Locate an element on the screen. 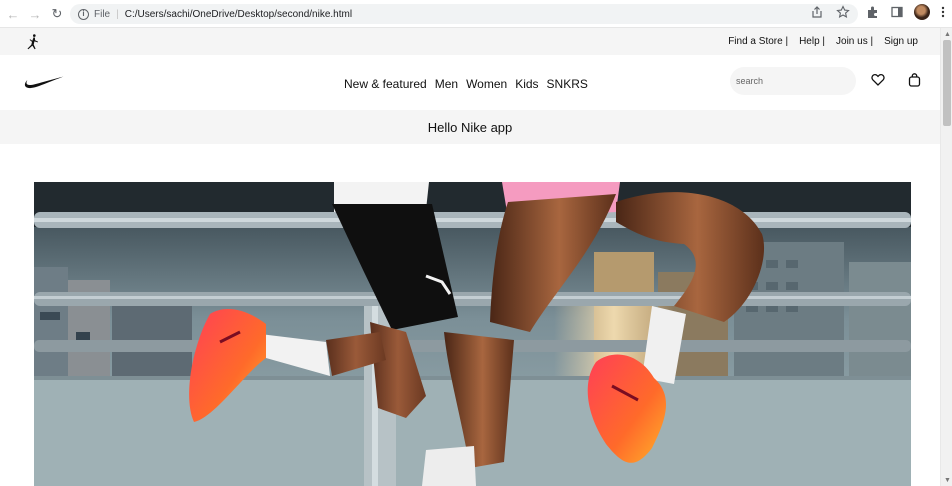 Image resolution: width=952 pixels, height=486 pixels. utility-links: Find a Store | Help | Join us | Sign up is located at coordinates (823, 41).